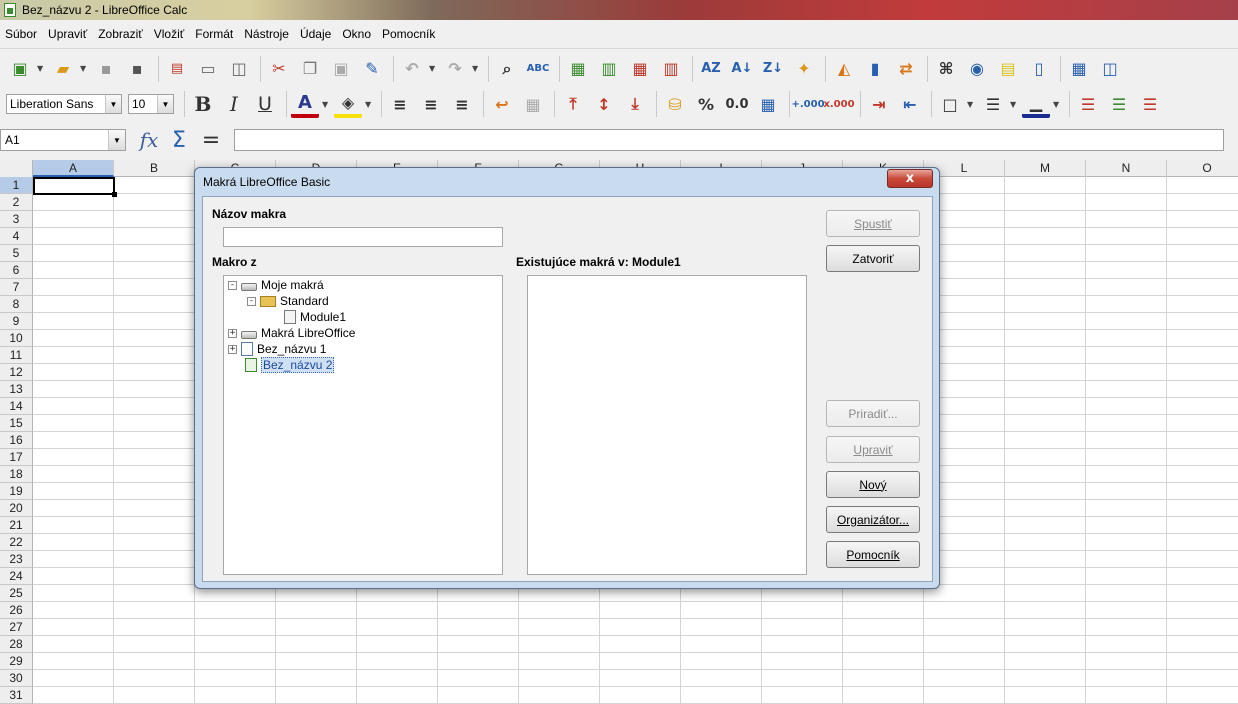 Image resolution: width=1238 pixels, height=704 pixels. Describe the element at coordinates (16, 695) in the screenshot. I see `row-header: 31` at that location.